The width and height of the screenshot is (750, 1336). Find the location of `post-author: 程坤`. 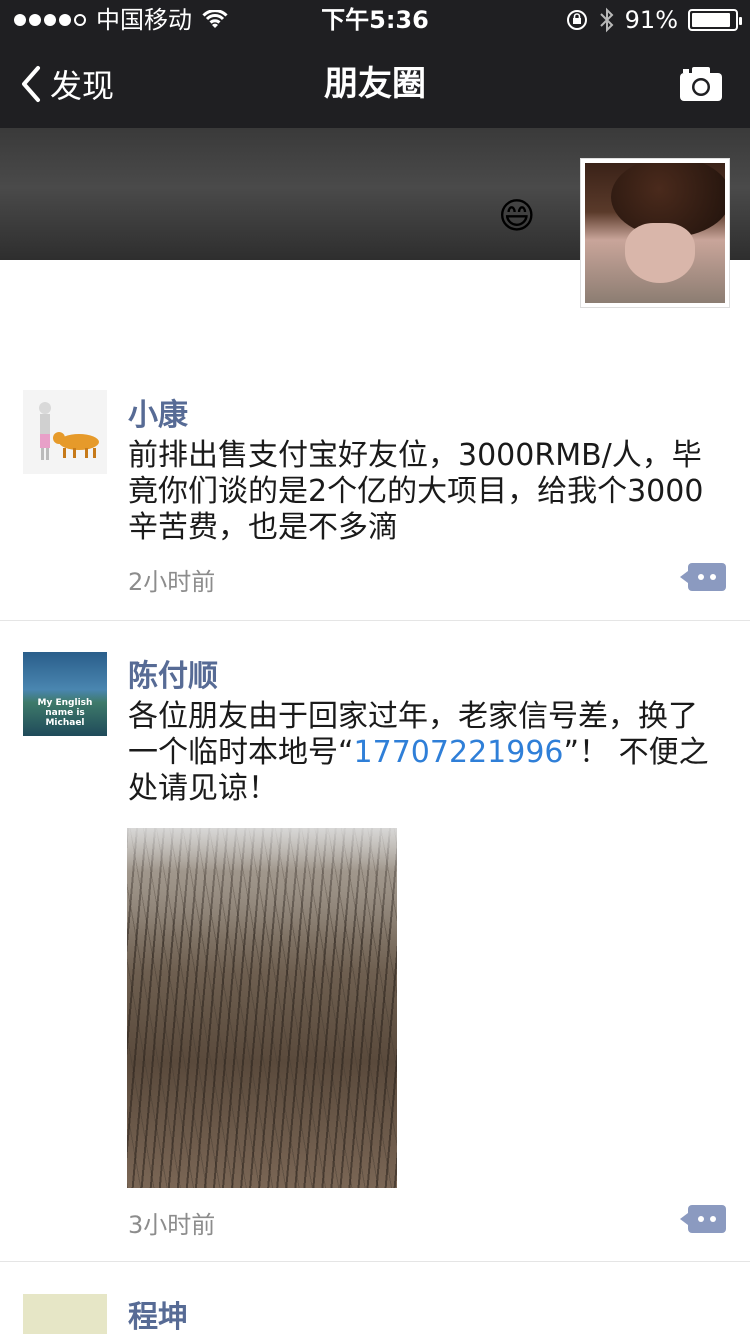

post-author: 程坤 is located at coordinates (158, 1314).